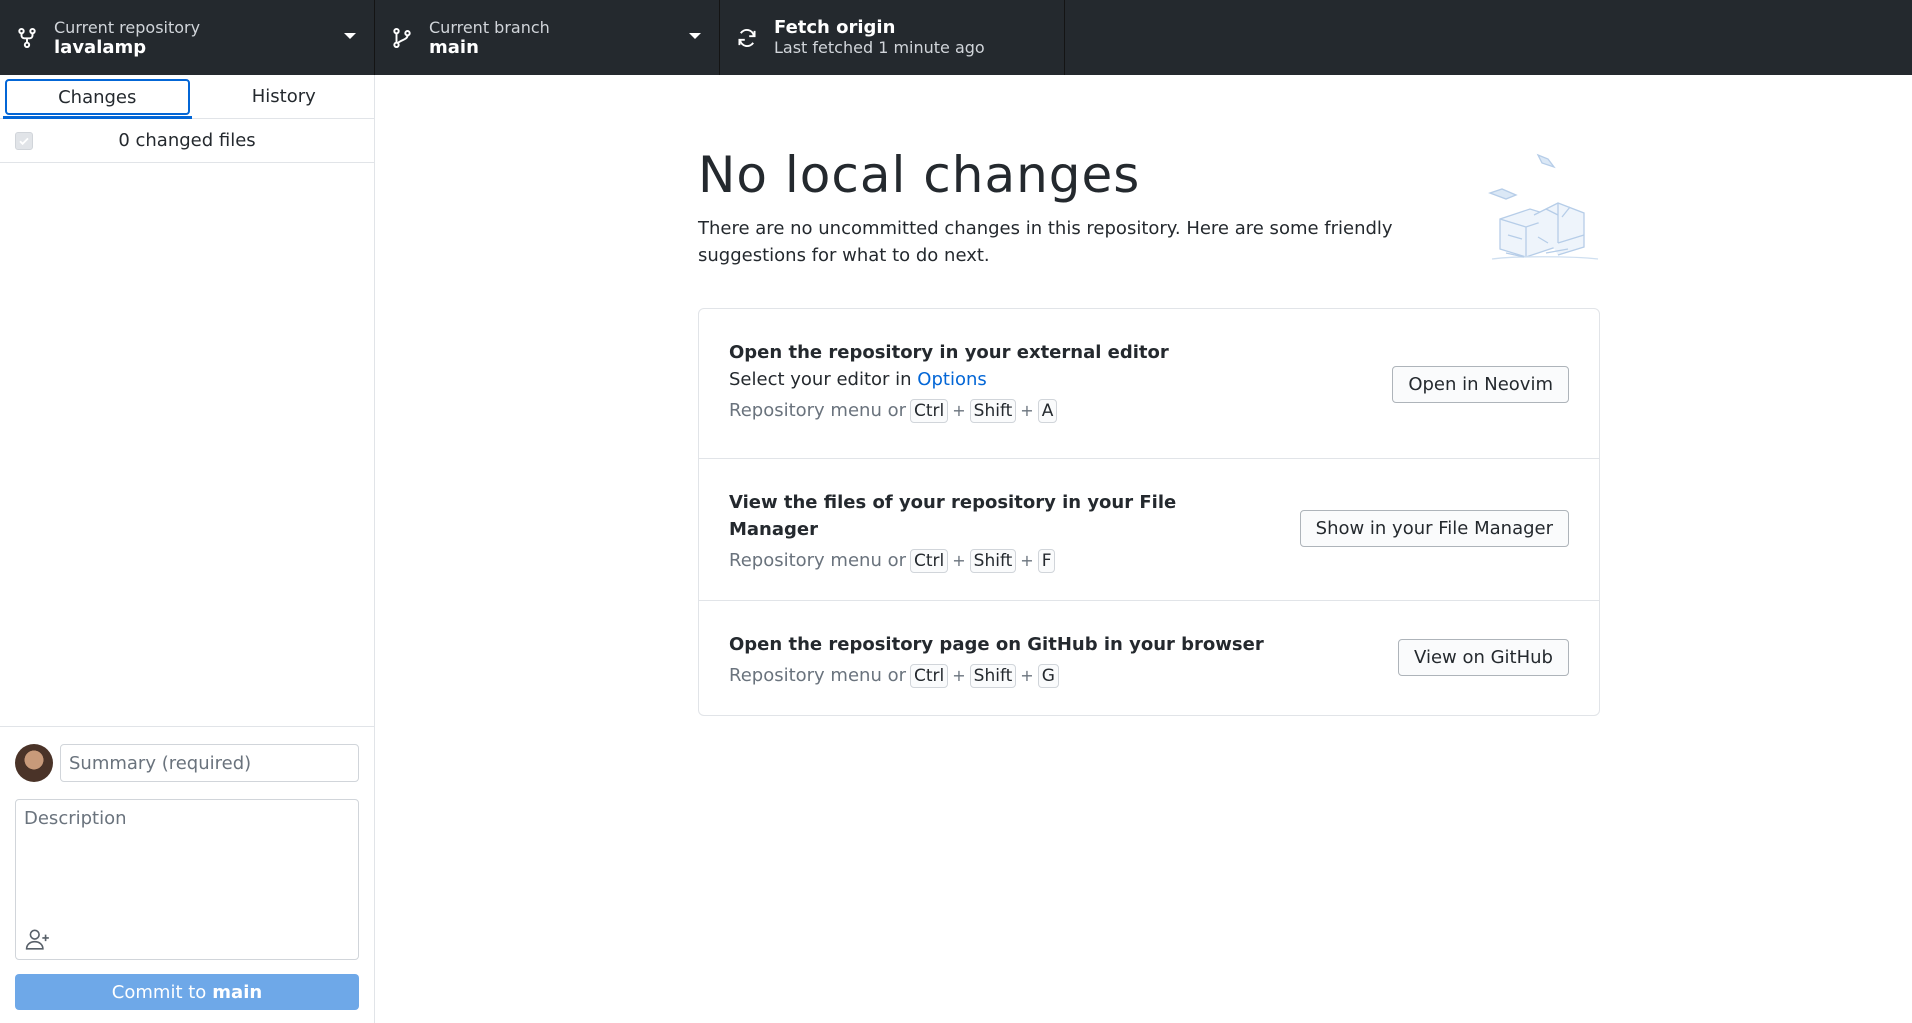 The image size is (1912, 1023). I want to click on options-link: Options, so click(951, 379).